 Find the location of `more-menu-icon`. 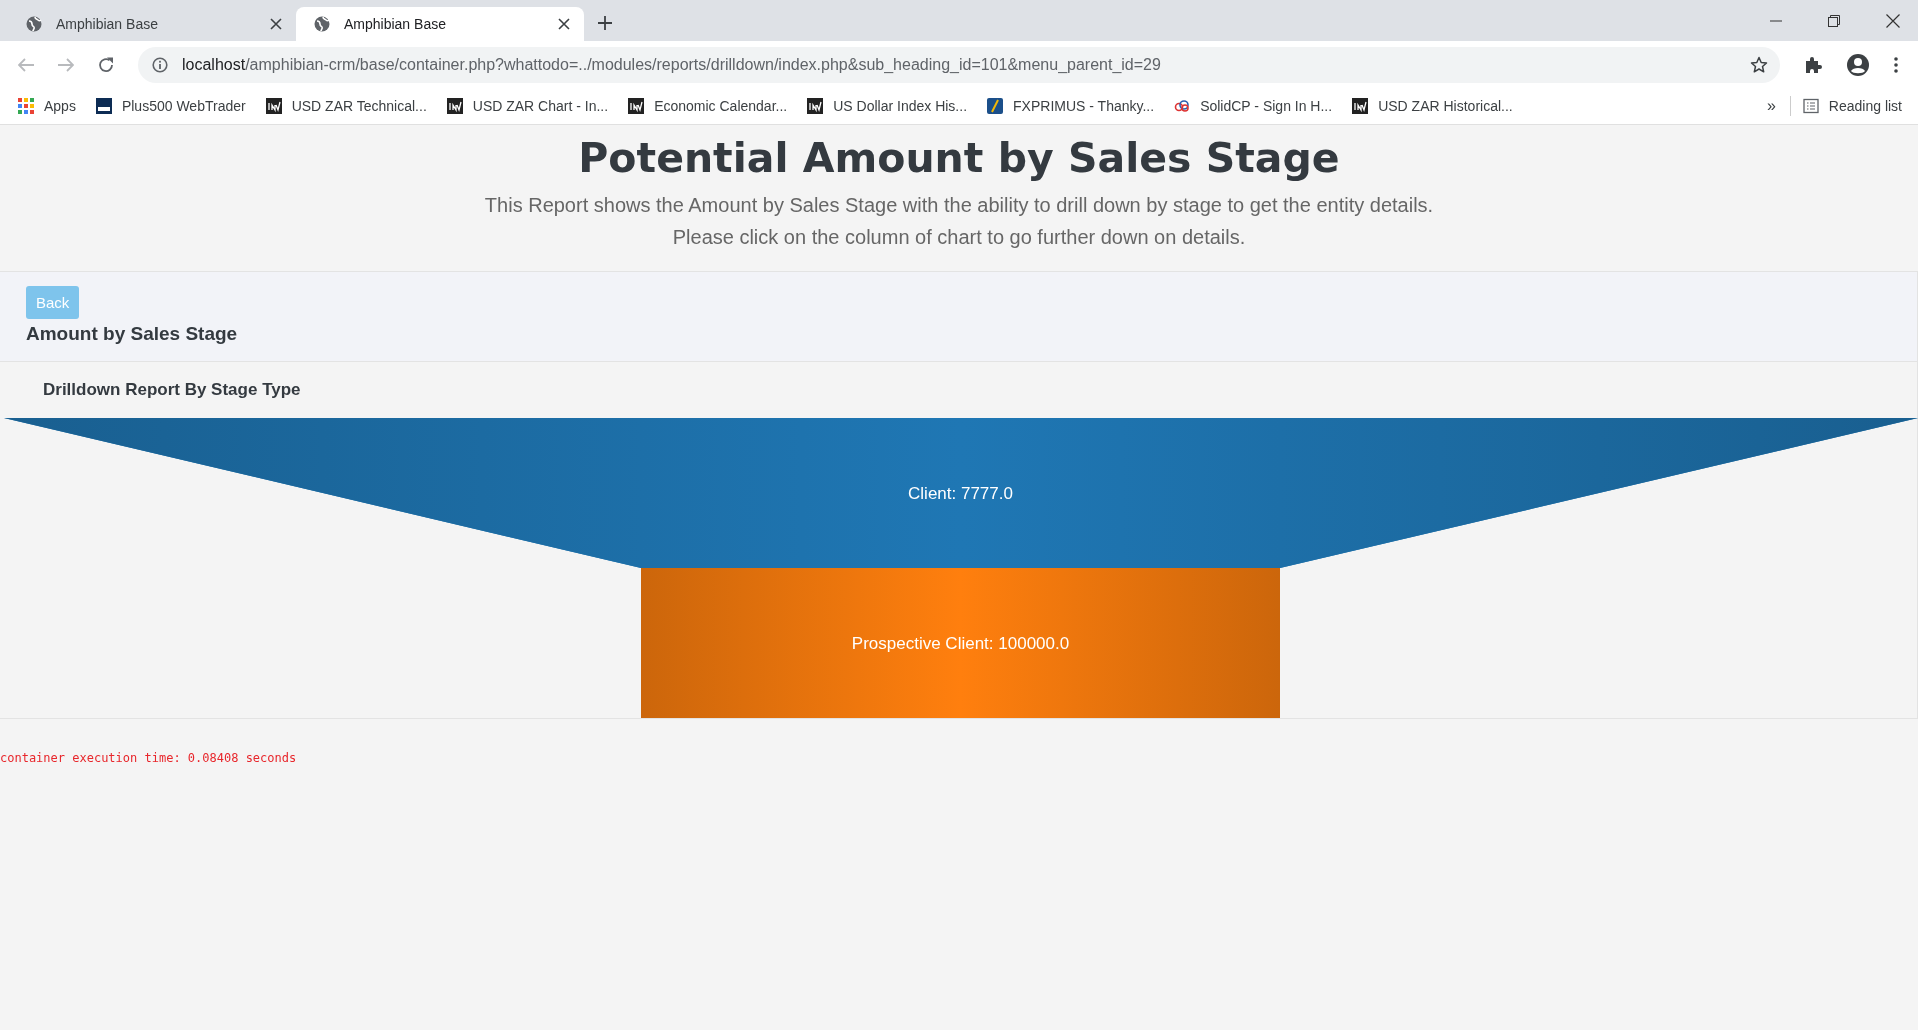

more-menu-icon is located at coordinates (1896, 64).